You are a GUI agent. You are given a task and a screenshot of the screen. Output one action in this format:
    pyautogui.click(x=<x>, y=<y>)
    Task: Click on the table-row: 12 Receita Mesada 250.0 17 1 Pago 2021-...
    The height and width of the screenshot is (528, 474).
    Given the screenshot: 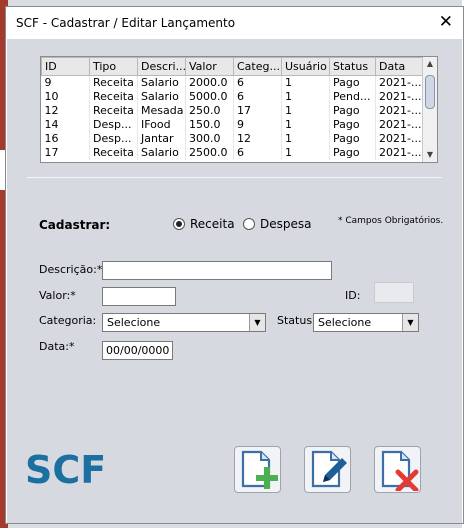 What is the action you would take?
    pyautogui.click(x=232, y=111)
    